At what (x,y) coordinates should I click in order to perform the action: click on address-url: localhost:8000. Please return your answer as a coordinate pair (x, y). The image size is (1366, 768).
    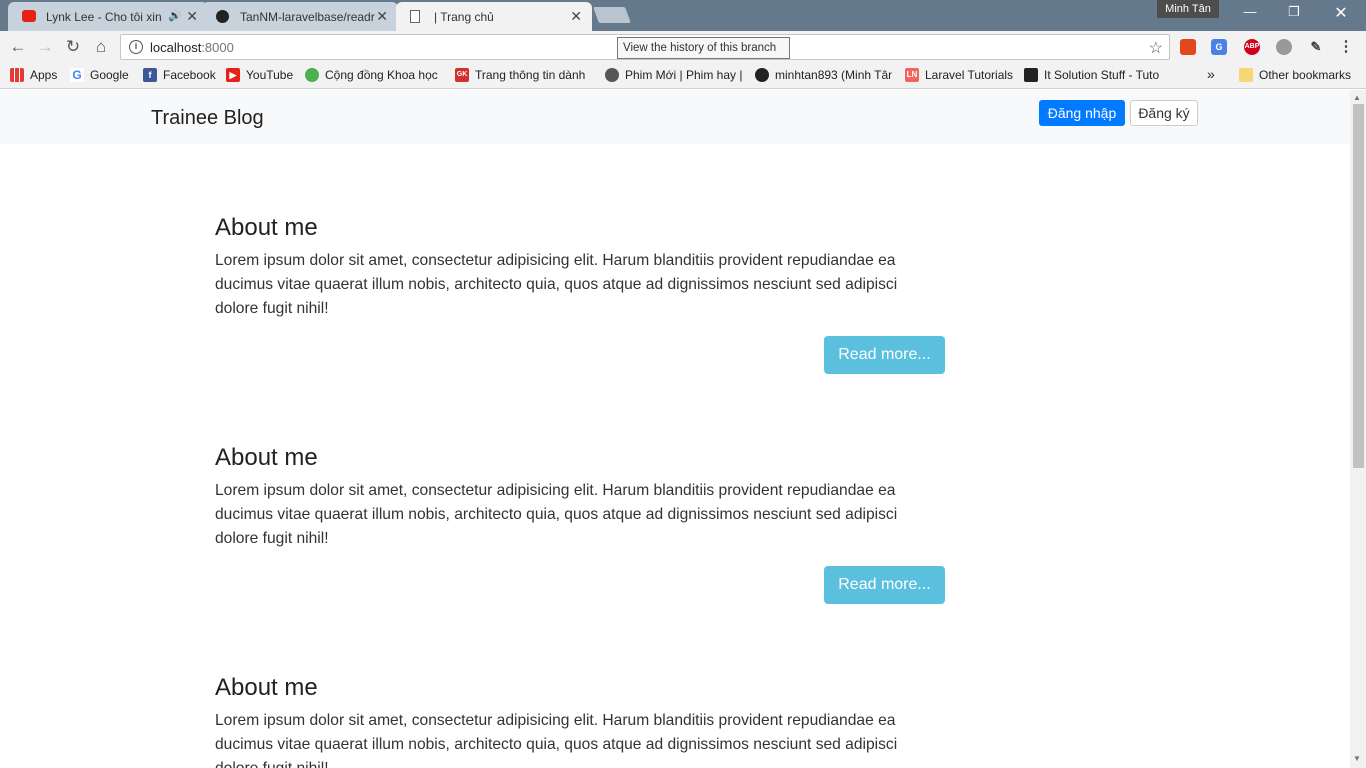
    Looking at the image, I should click on (192, 47).